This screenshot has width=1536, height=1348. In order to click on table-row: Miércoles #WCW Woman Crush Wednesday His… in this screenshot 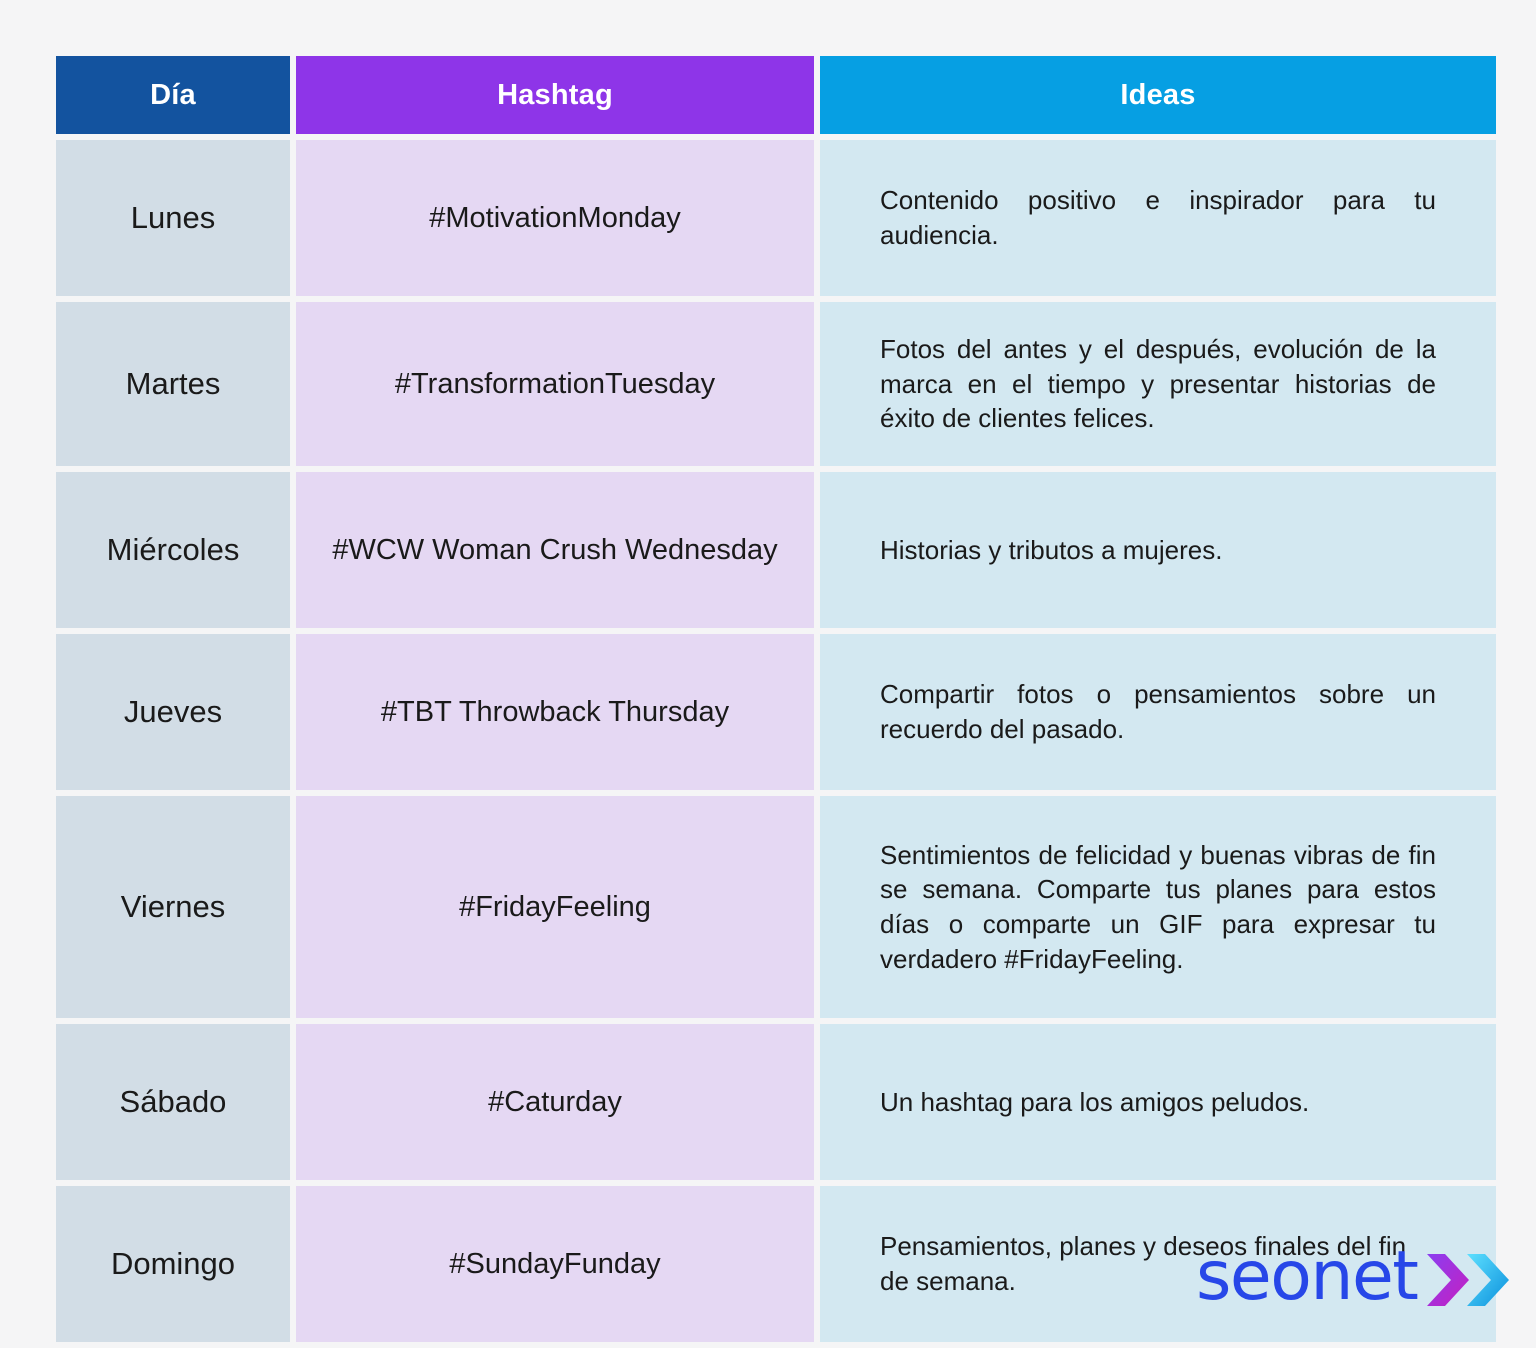, I will do `click(776, 550)`.